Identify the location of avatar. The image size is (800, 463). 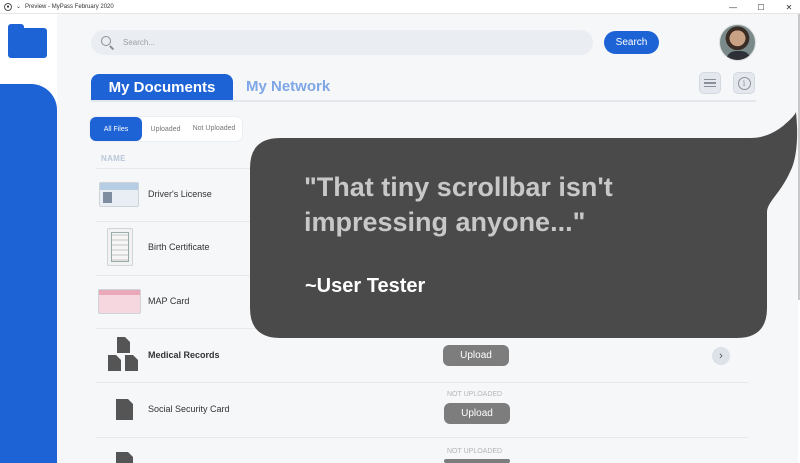
(737, 42).